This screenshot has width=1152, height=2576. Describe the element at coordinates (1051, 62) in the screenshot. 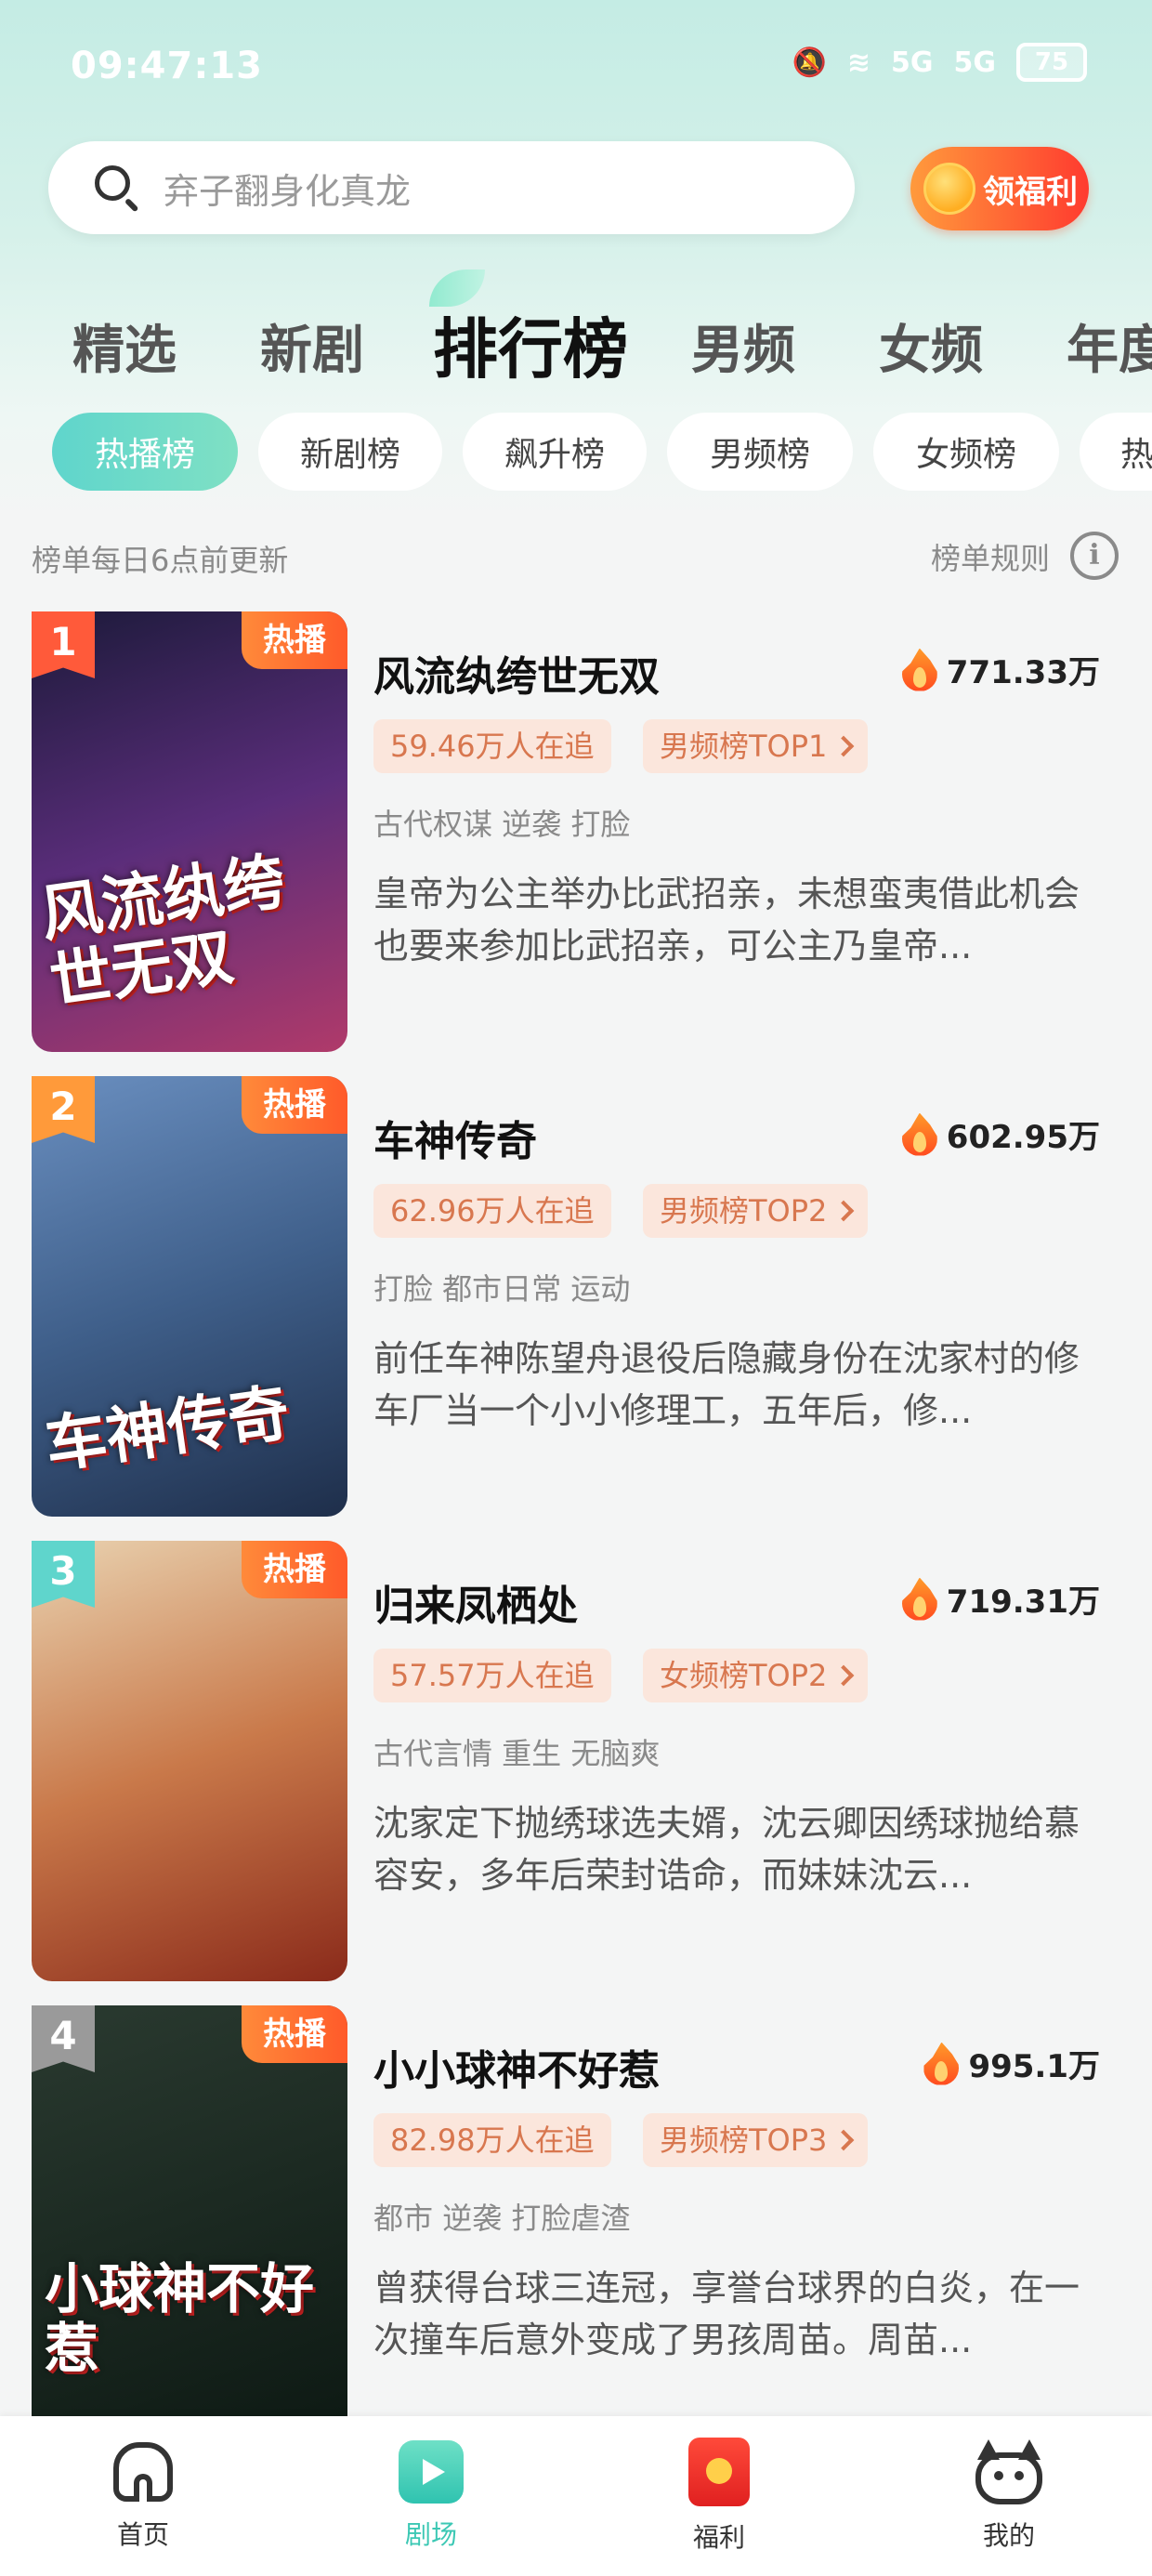

I see `battery-icon: 75` at that location.